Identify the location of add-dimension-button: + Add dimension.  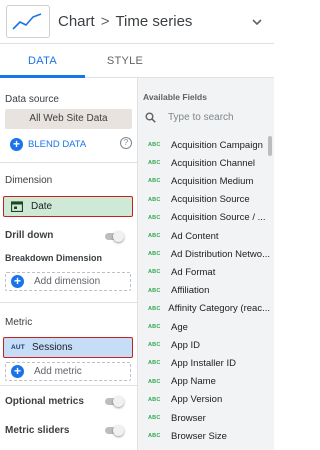
(68, 281).